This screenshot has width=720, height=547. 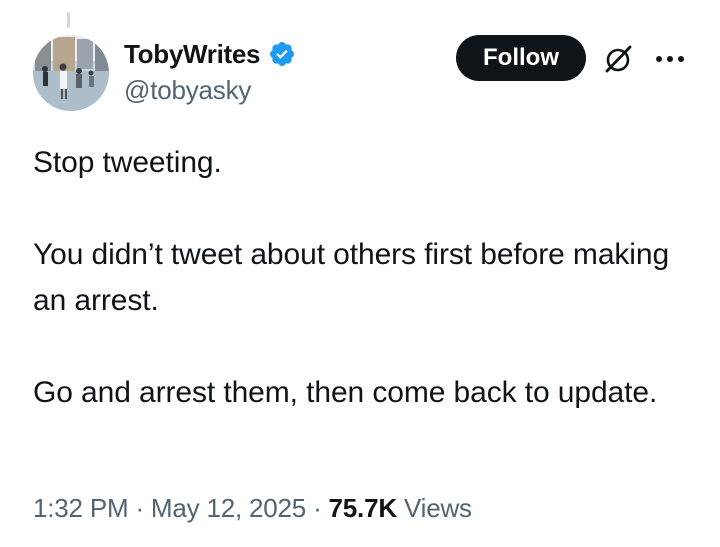 I want to click on tweet-metadata: 1:32 PM · May 12, 2025 · 75.7K Views, so click(x=252, y=508).